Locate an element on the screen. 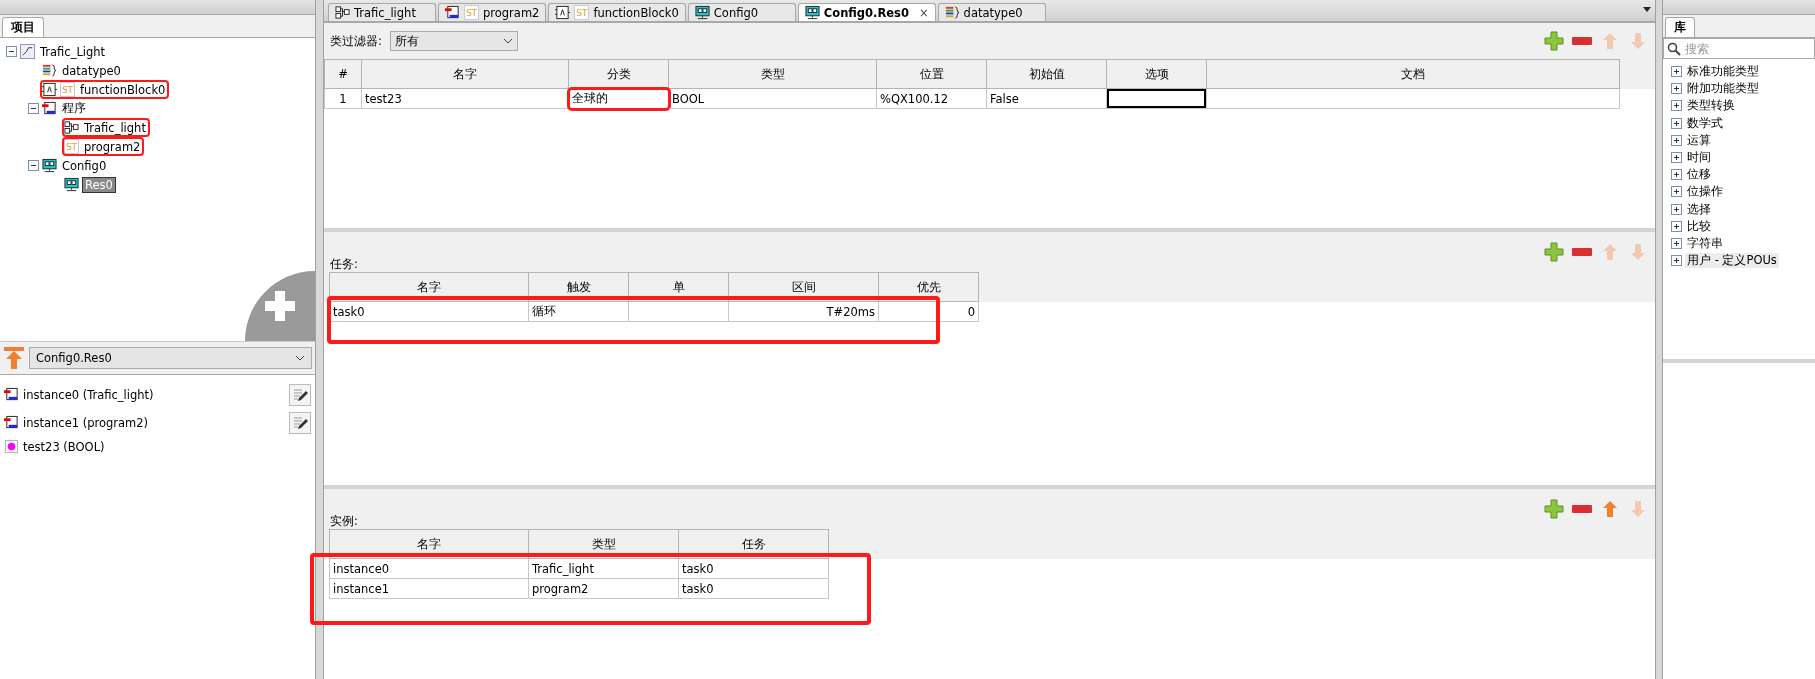 The image size is (1815, 679). data-type-icon is located at coordinates (49, 70).